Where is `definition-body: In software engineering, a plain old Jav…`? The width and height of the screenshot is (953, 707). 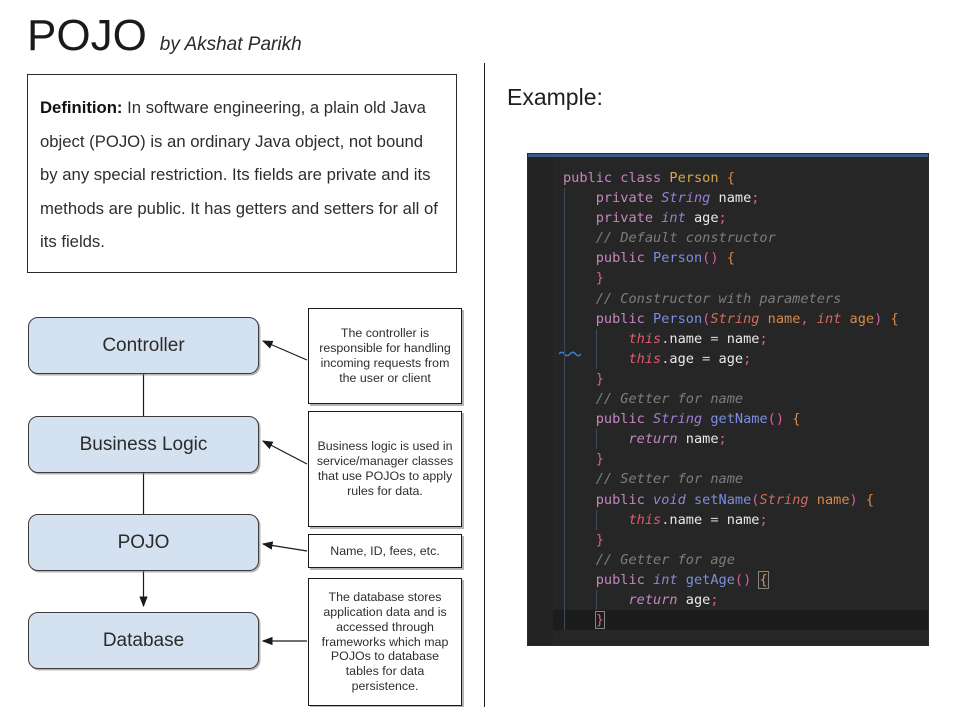 definition-body: In software engineering, a plain old Jav… is located at coordinates (239, 174).